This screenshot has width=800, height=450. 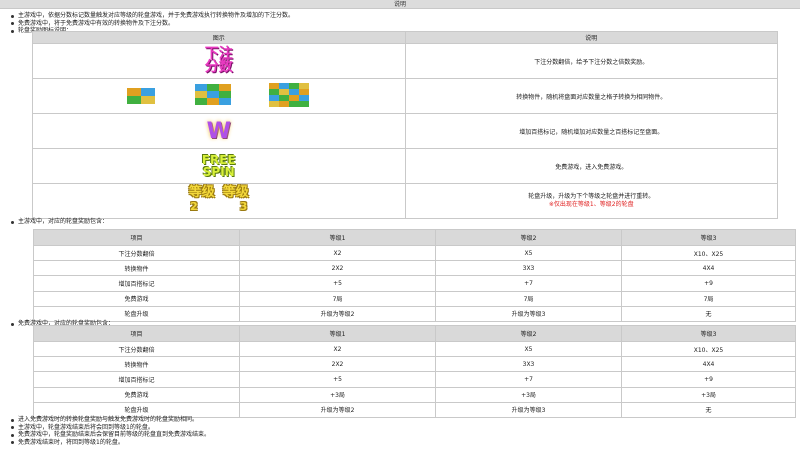 What do you see at coordinates (218, 199) in the screenshot?
I see `level-up-icon: 等级 等级 2 3` at bounding box center [218, 199].